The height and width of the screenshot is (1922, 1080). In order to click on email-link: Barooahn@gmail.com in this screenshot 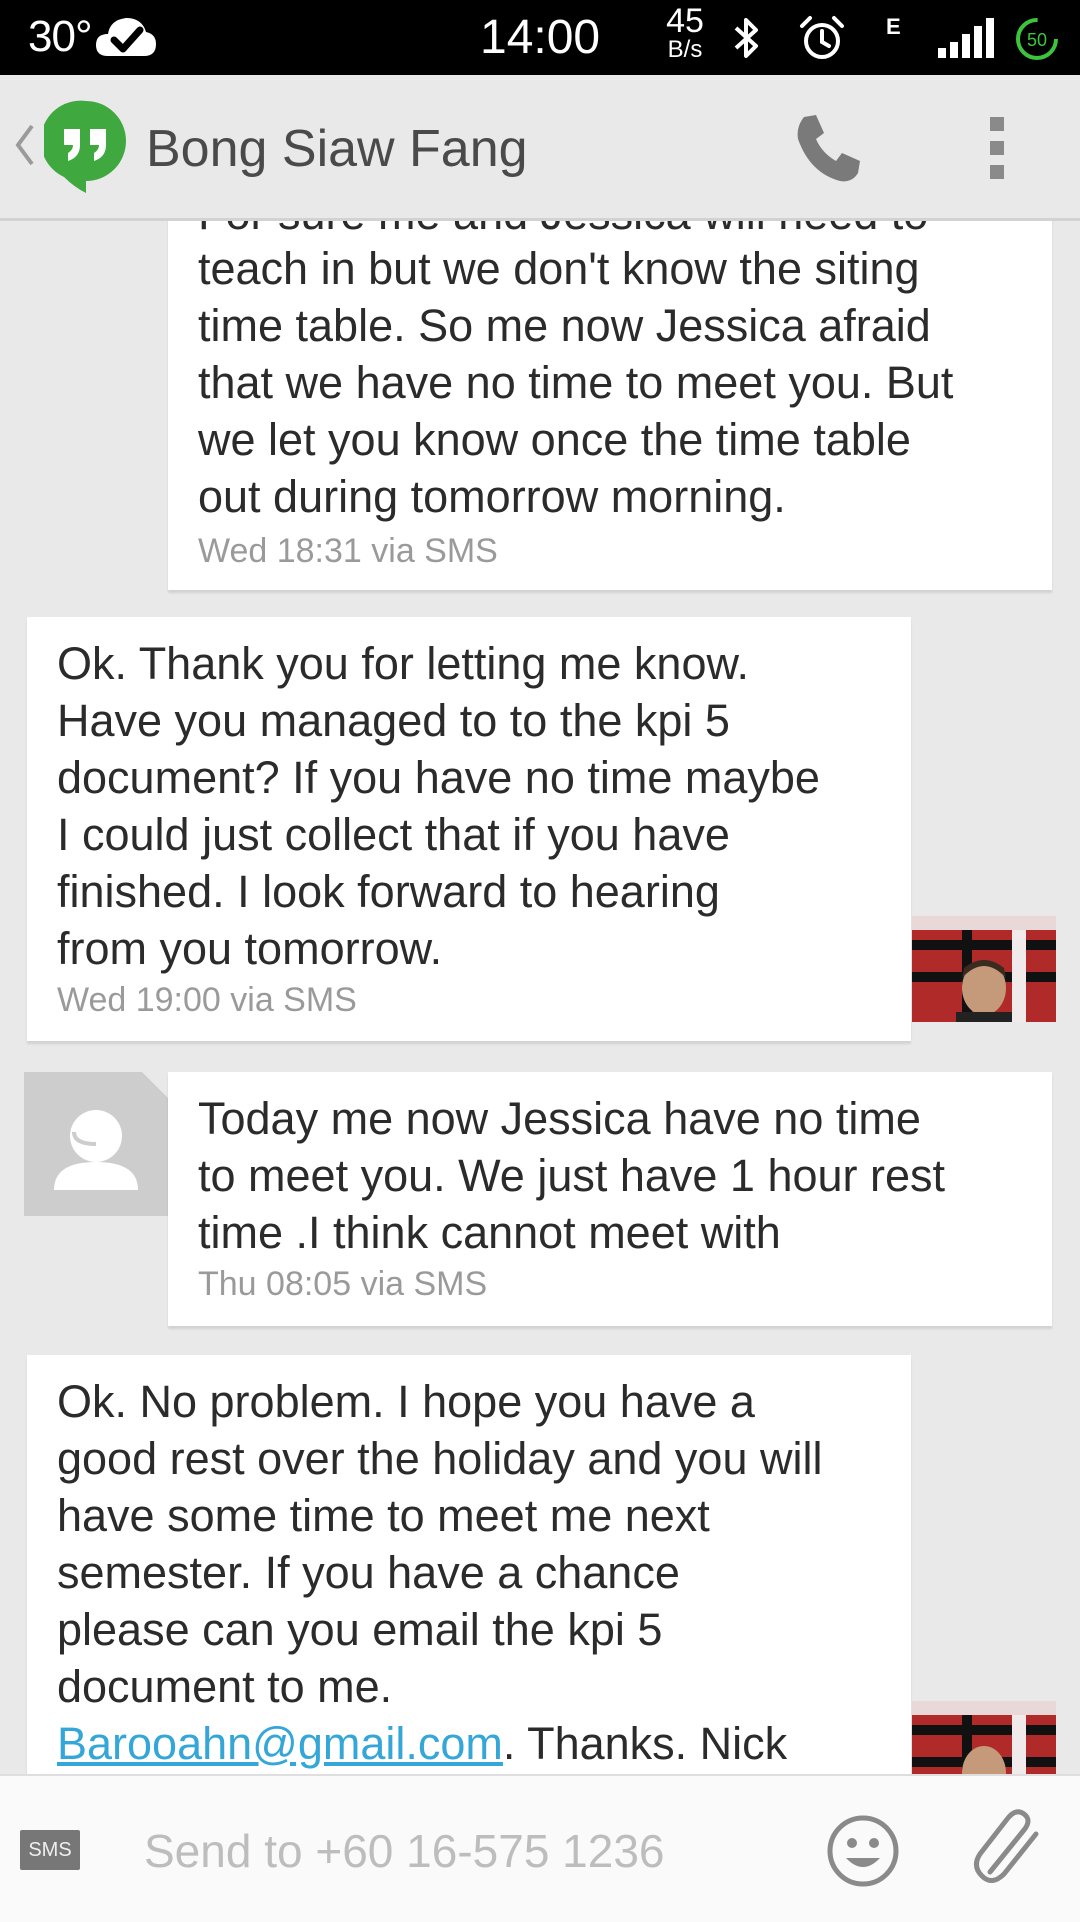, I will do `click(280, 1743)`.